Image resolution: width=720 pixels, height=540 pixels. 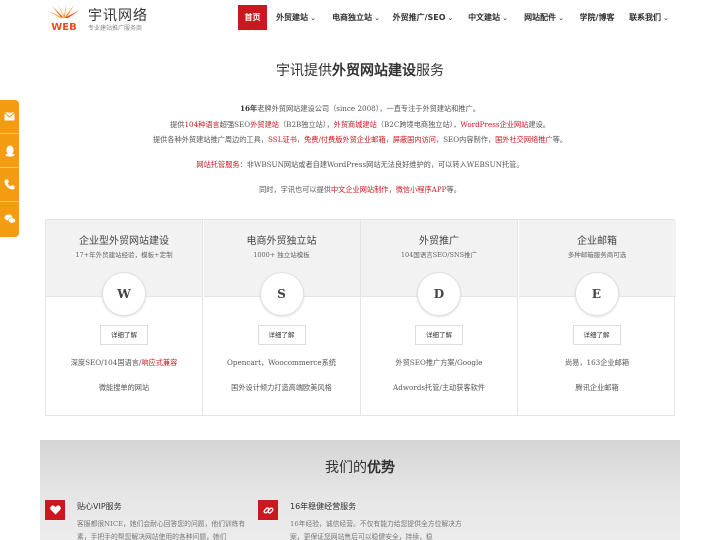 I want to click on card-title: 电商外贸独立站, so click(x=281, y=241).